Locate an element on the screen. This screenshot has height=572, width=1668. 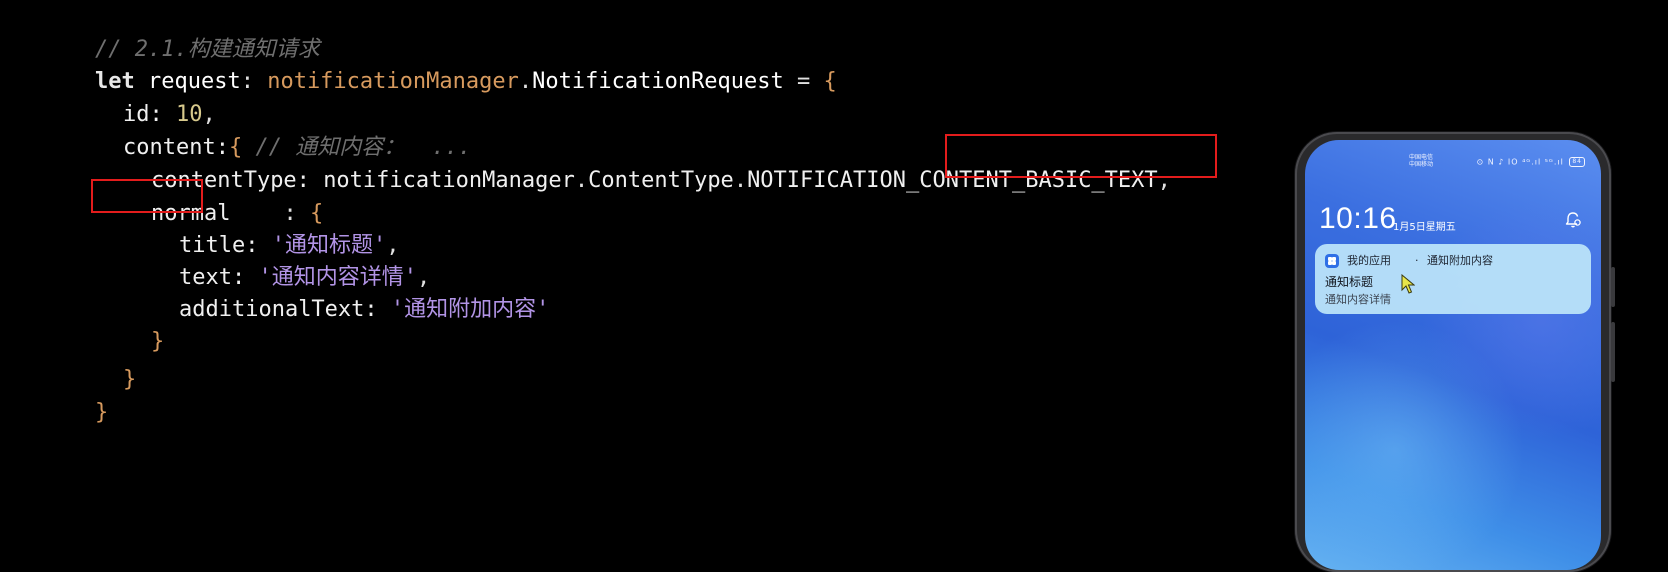
code-line-8: text: '通知内容详情', is located at coordinates (278, 261).